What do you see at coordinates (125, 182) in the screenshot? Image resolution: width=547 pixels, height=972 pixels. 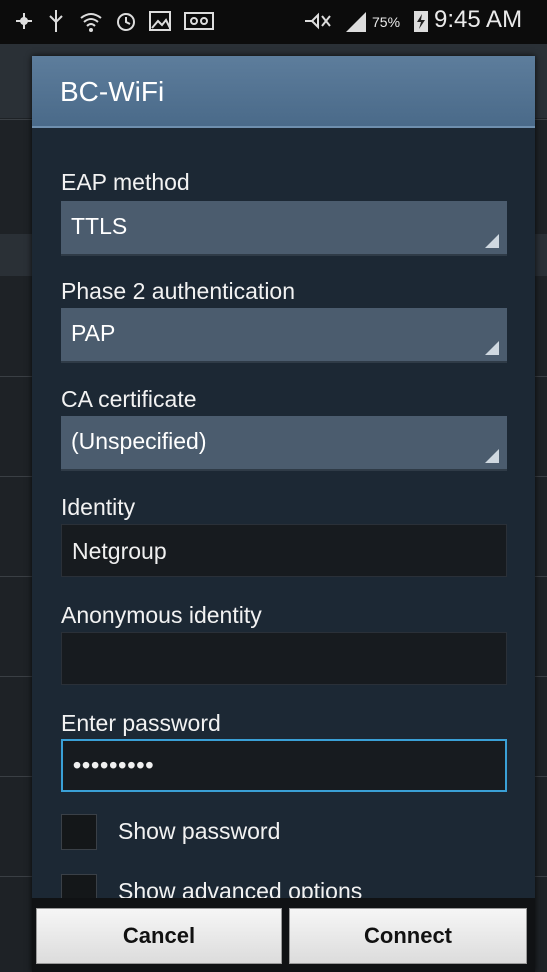 I see `eap-method-label: EAP method` at bounding box center [125, 182].